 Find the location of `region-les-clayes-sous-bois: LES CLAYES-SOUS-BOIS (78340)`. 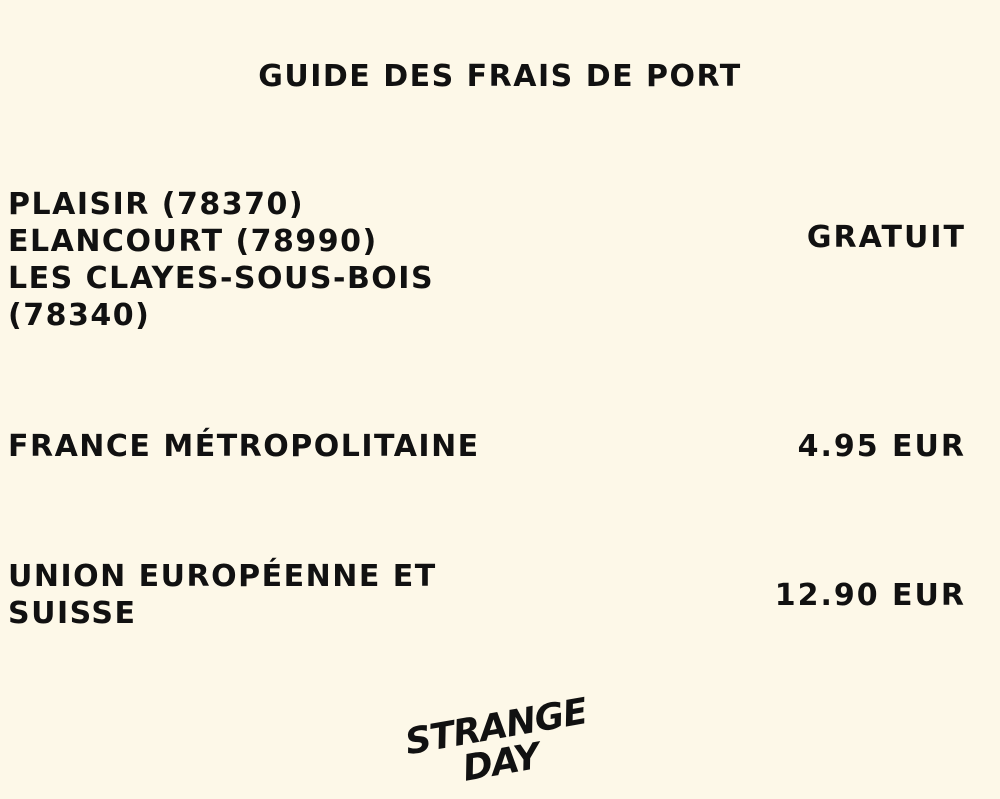

region-les-clayes-sous-bois: LES CLAYES-SOUS-BOIS (78340) is located at coordinates (221, 297).